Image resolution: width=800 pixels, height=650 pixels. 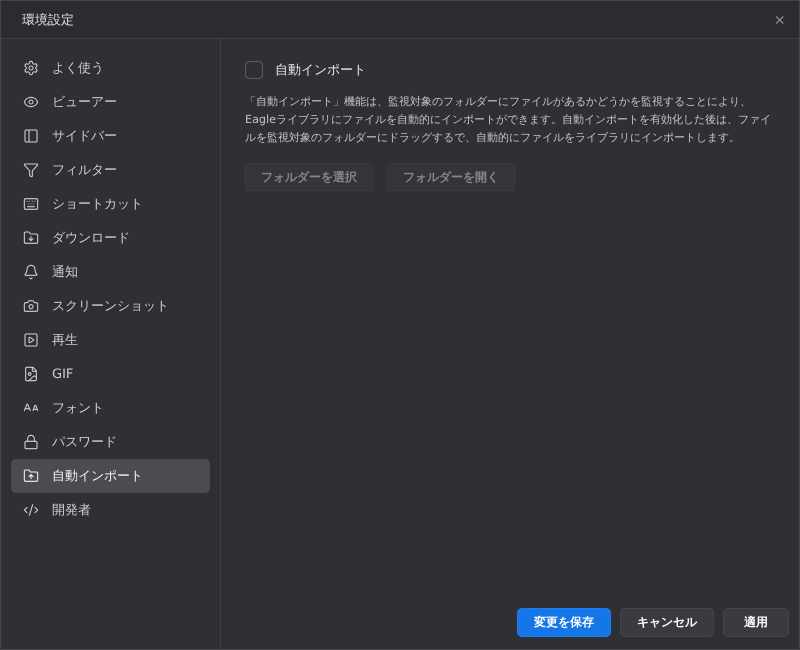 I want to click on lock-icon, so click(x=31, y=442).